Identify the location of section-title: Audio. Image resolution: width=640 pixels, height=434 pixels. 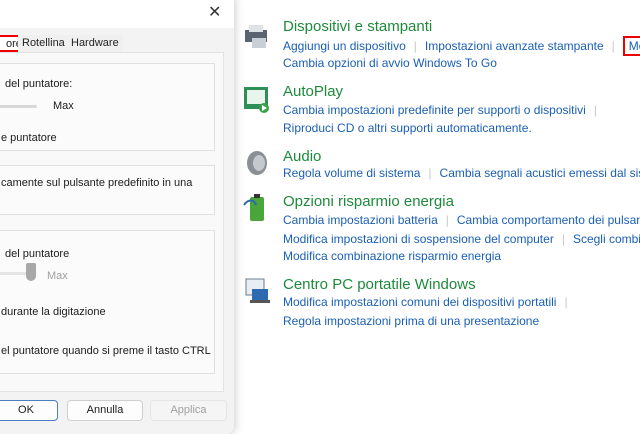
(302, 156).